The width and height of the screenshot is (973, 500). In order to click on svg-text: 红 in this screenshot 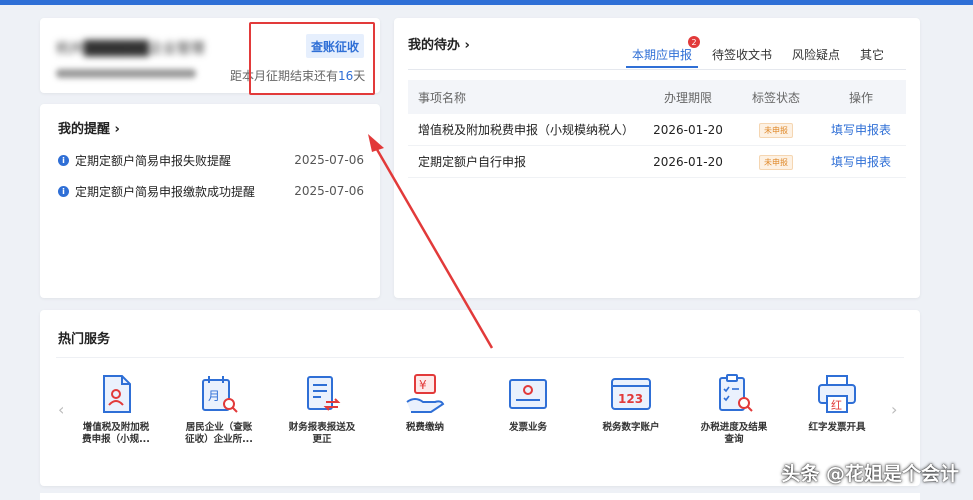, I will do `click(836, 405)`.